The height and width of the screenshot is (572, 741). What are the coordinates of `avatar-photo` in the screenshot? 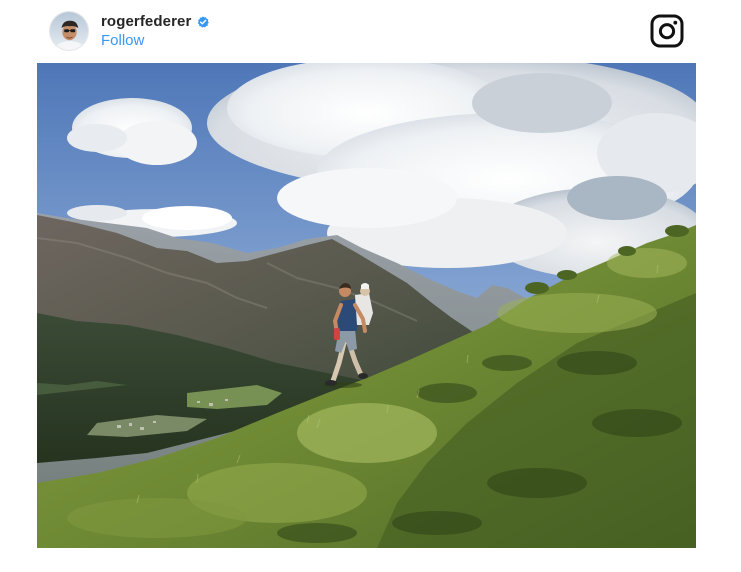 It's located at (69, 31).